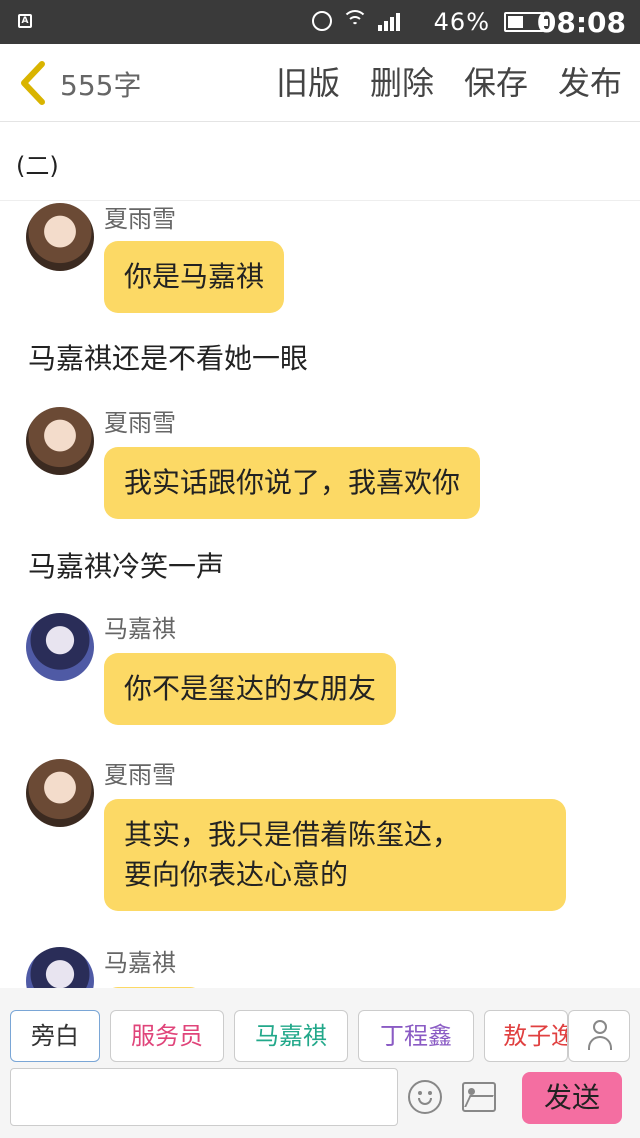 This screenshot has height=1138, width=640. I want to click on role-tab: 马嘉祺, so click(291, 1036).